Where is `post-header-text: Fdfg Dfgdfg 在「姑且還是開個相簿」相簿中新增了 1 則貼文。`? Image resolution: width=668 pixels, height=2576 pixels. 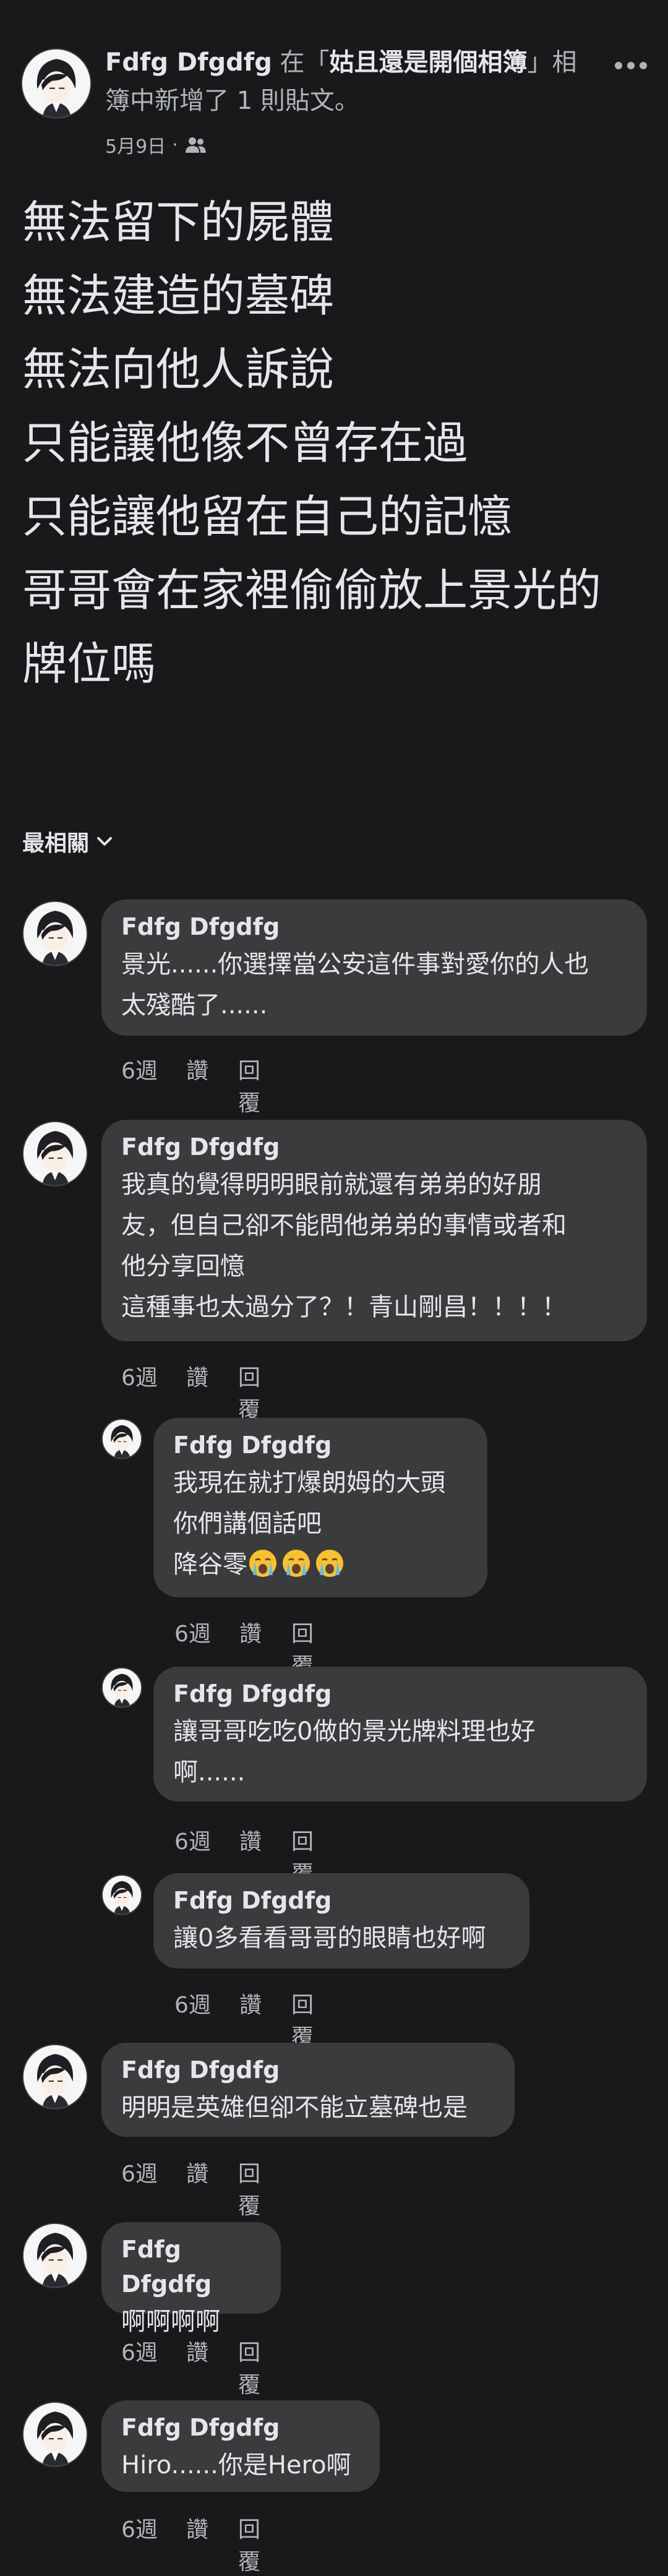 post-header-text: Fdfg Dfgdfg 在「姑且還是開個相簿」相簿中新增了 1 則貼文。 is located at coordinates (349, 81).